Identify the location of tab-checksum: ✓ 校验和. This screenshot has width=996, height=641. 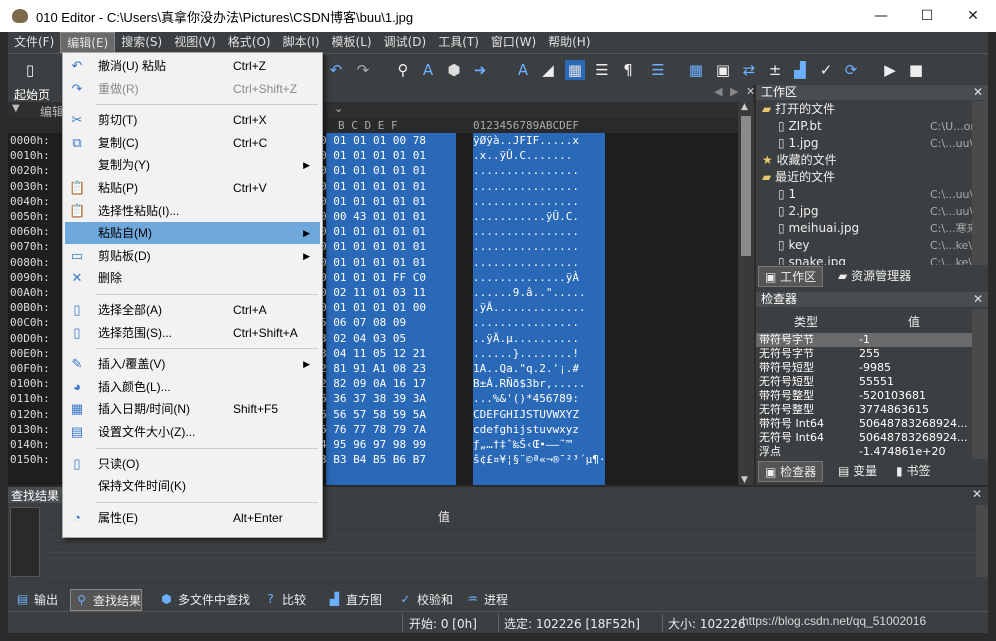
(424, 600).